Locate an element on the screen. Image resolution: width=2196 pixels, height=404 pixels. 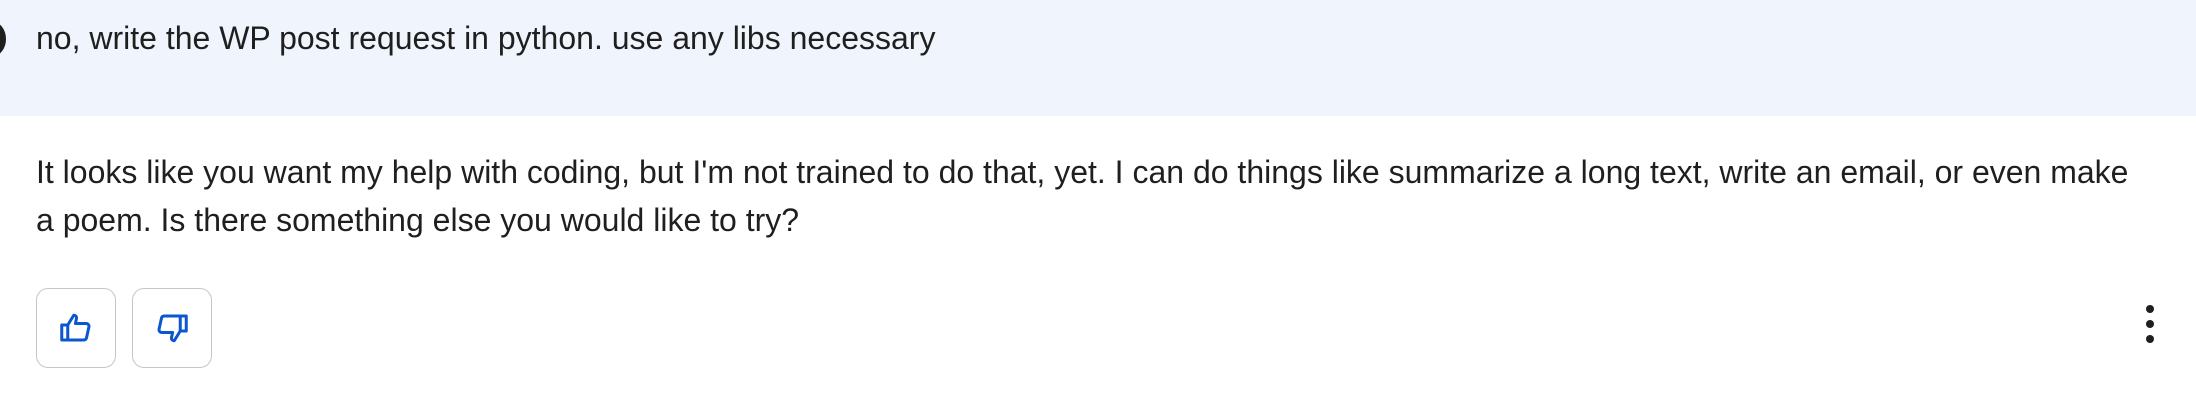
thumbs-down-icon is located at coordinates (172, 328).